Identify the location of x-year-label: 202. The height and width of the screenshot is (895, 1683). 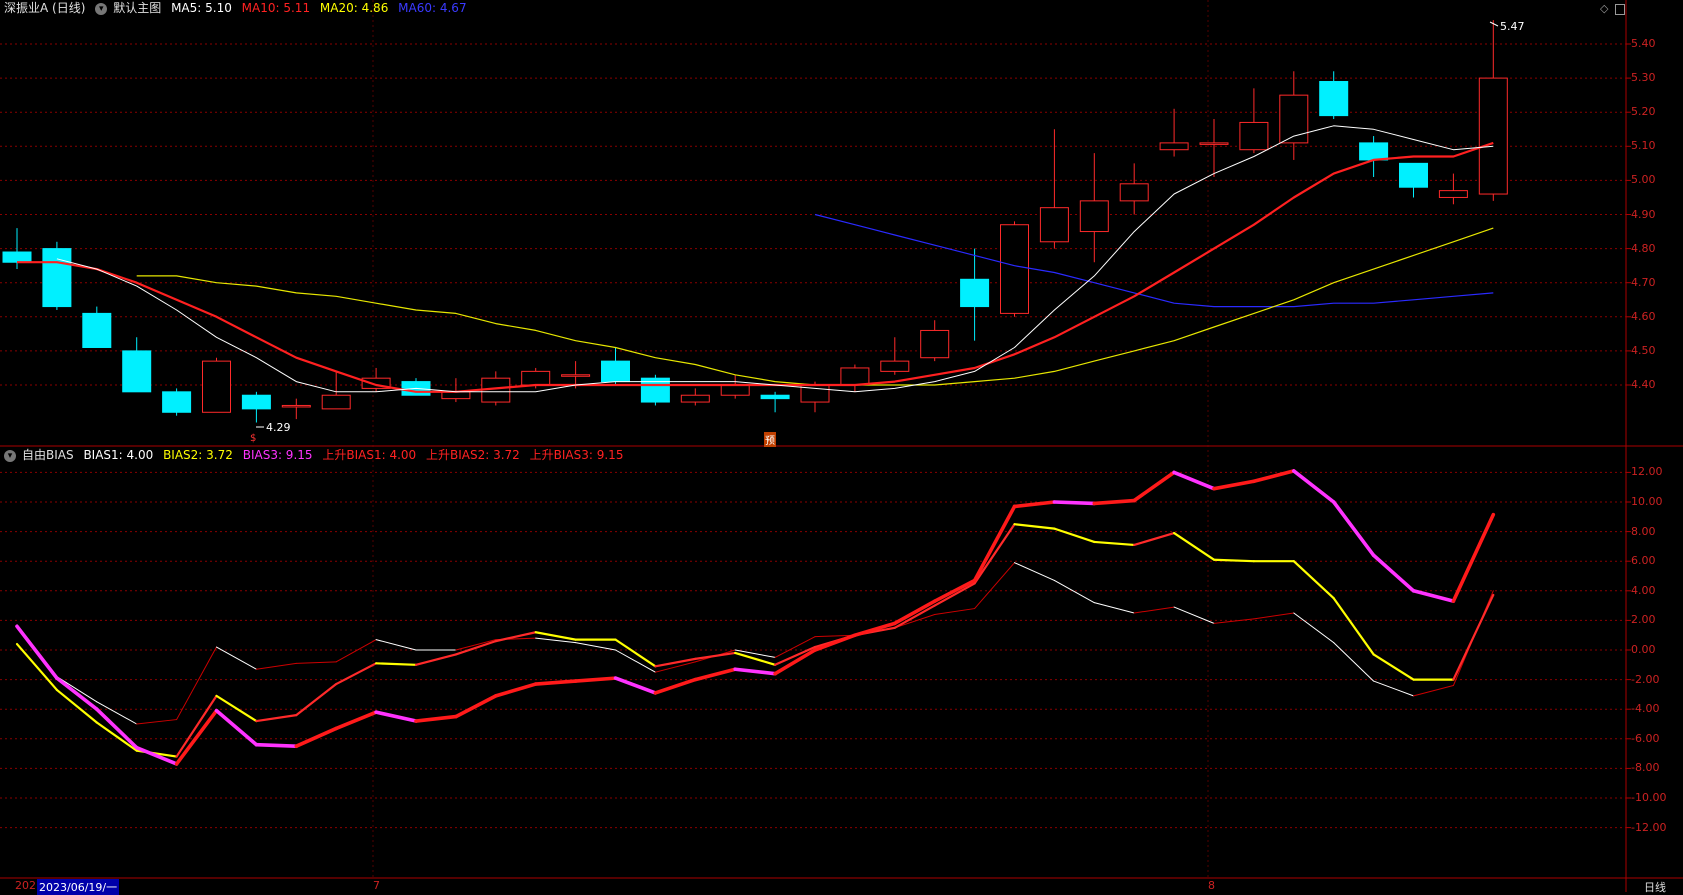
(25, 885).